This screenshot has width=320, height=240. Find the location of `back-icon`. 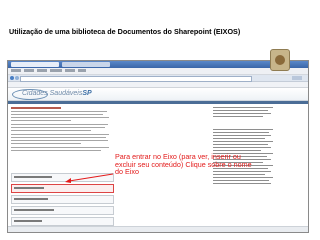

back-icon is located at coordinates (12, 78).